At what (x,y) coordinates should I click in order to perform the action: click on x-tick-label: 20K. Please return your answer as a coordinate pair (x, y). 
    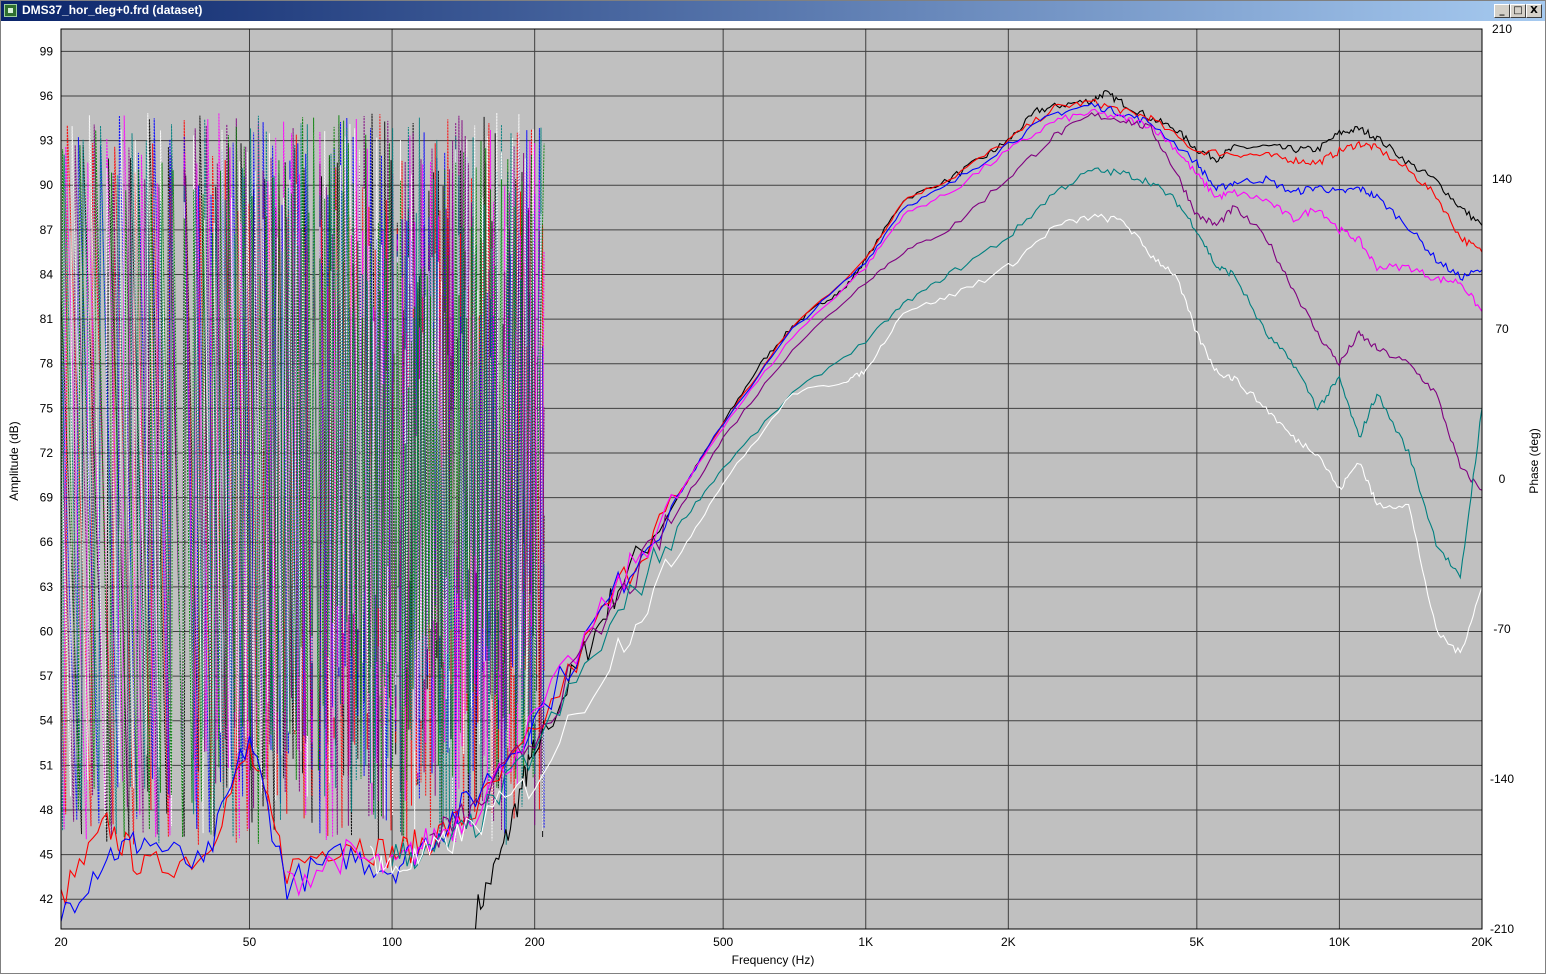
    Looking at the image, I should click on (1481, 942).